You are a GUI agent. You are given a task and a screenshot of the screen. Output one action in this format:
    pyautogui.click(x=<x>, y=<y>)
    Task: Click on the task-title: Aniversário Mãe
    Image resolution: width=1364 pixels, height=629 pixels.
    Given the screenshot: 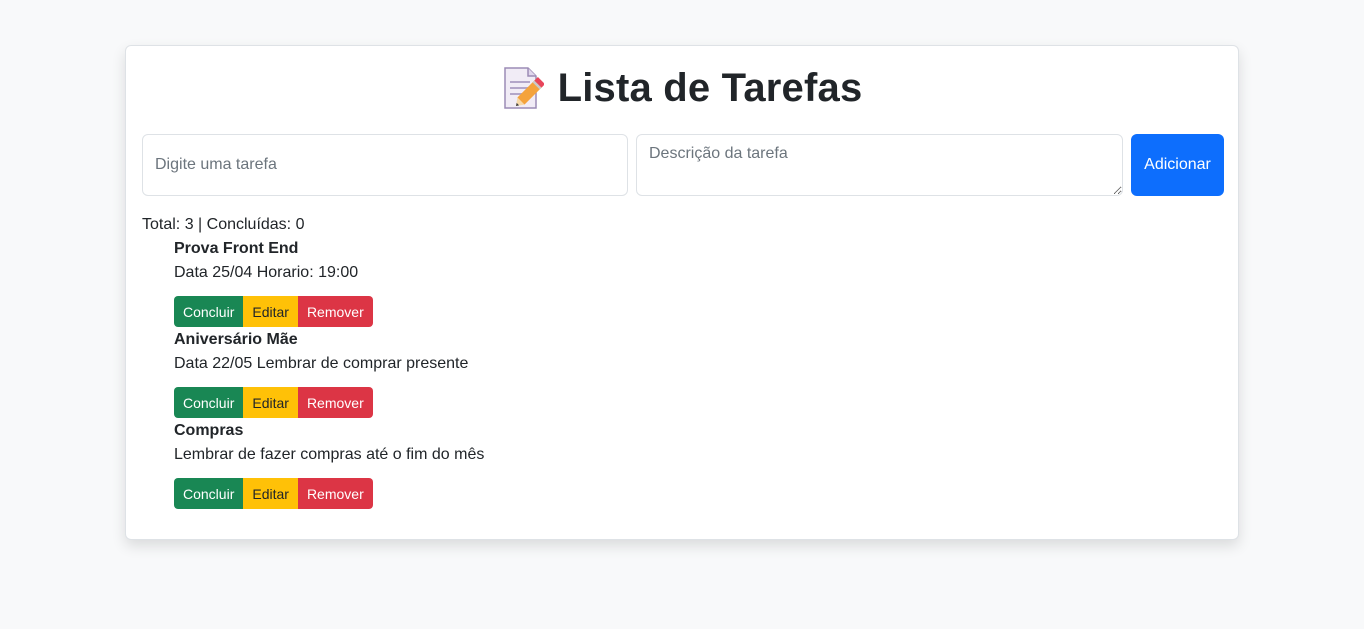 What is the action you would take?
    pyautogui.click(x=236, y=339)
    